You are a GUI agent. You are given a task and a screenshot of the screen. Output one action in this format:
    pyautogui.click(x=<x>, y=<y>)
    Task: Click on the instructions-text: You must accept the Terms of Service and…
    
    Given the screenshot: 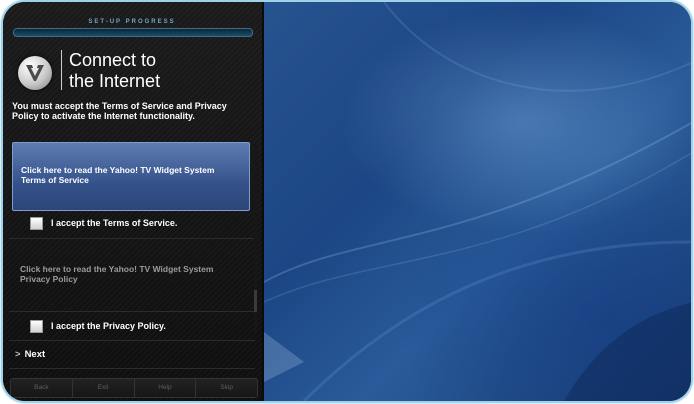 What is the action you would take?
    pyautogui.click(x=119, y=111)
    